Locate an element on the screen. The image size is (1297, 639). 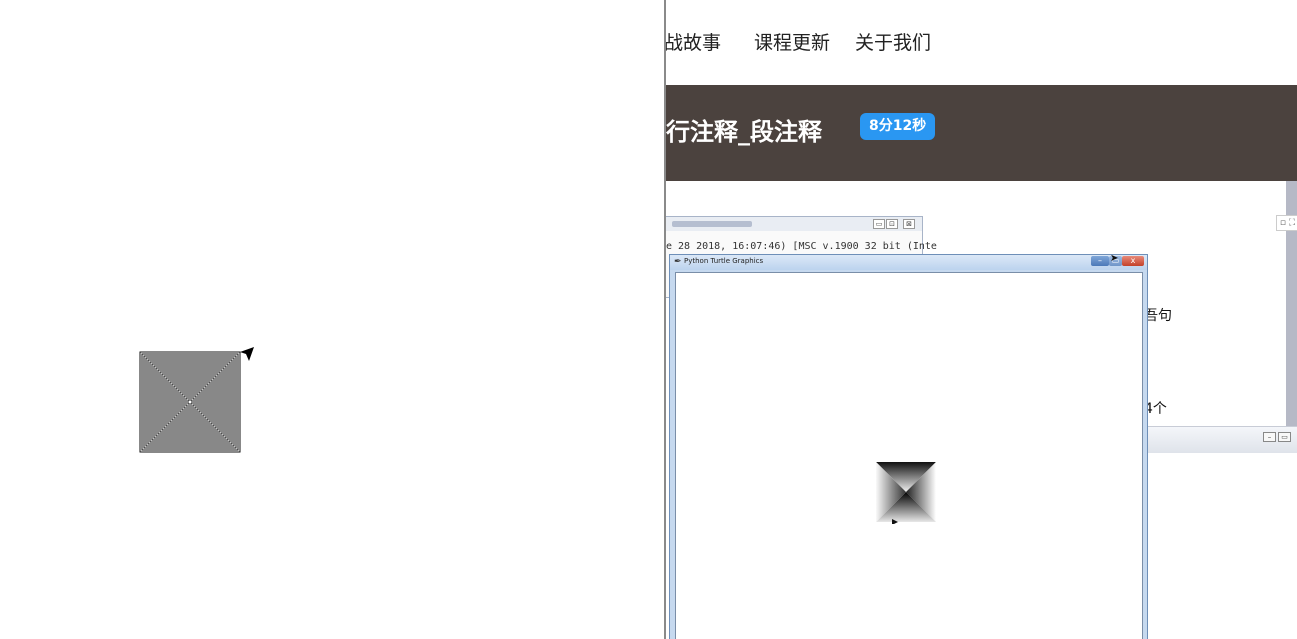
turtle-arrow-icon is located at coordinates (247, 354).